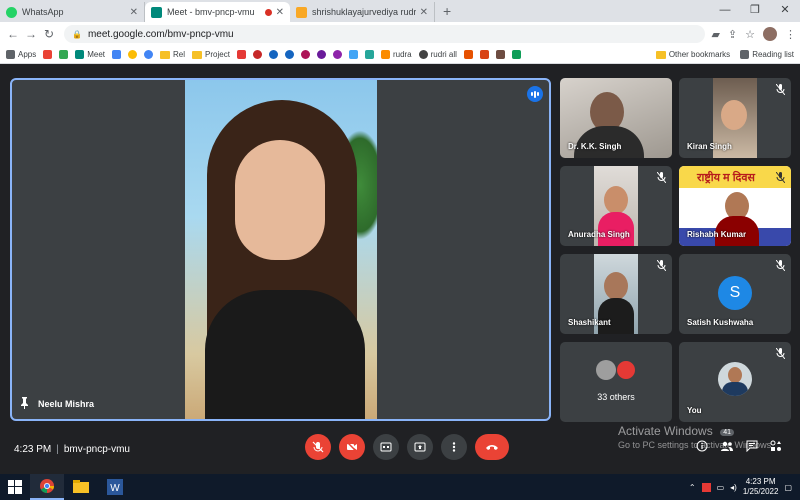 The width and height of the screenshot is (800, 500). I want to click on bookmark-rel: Rel, so click(172, 54).